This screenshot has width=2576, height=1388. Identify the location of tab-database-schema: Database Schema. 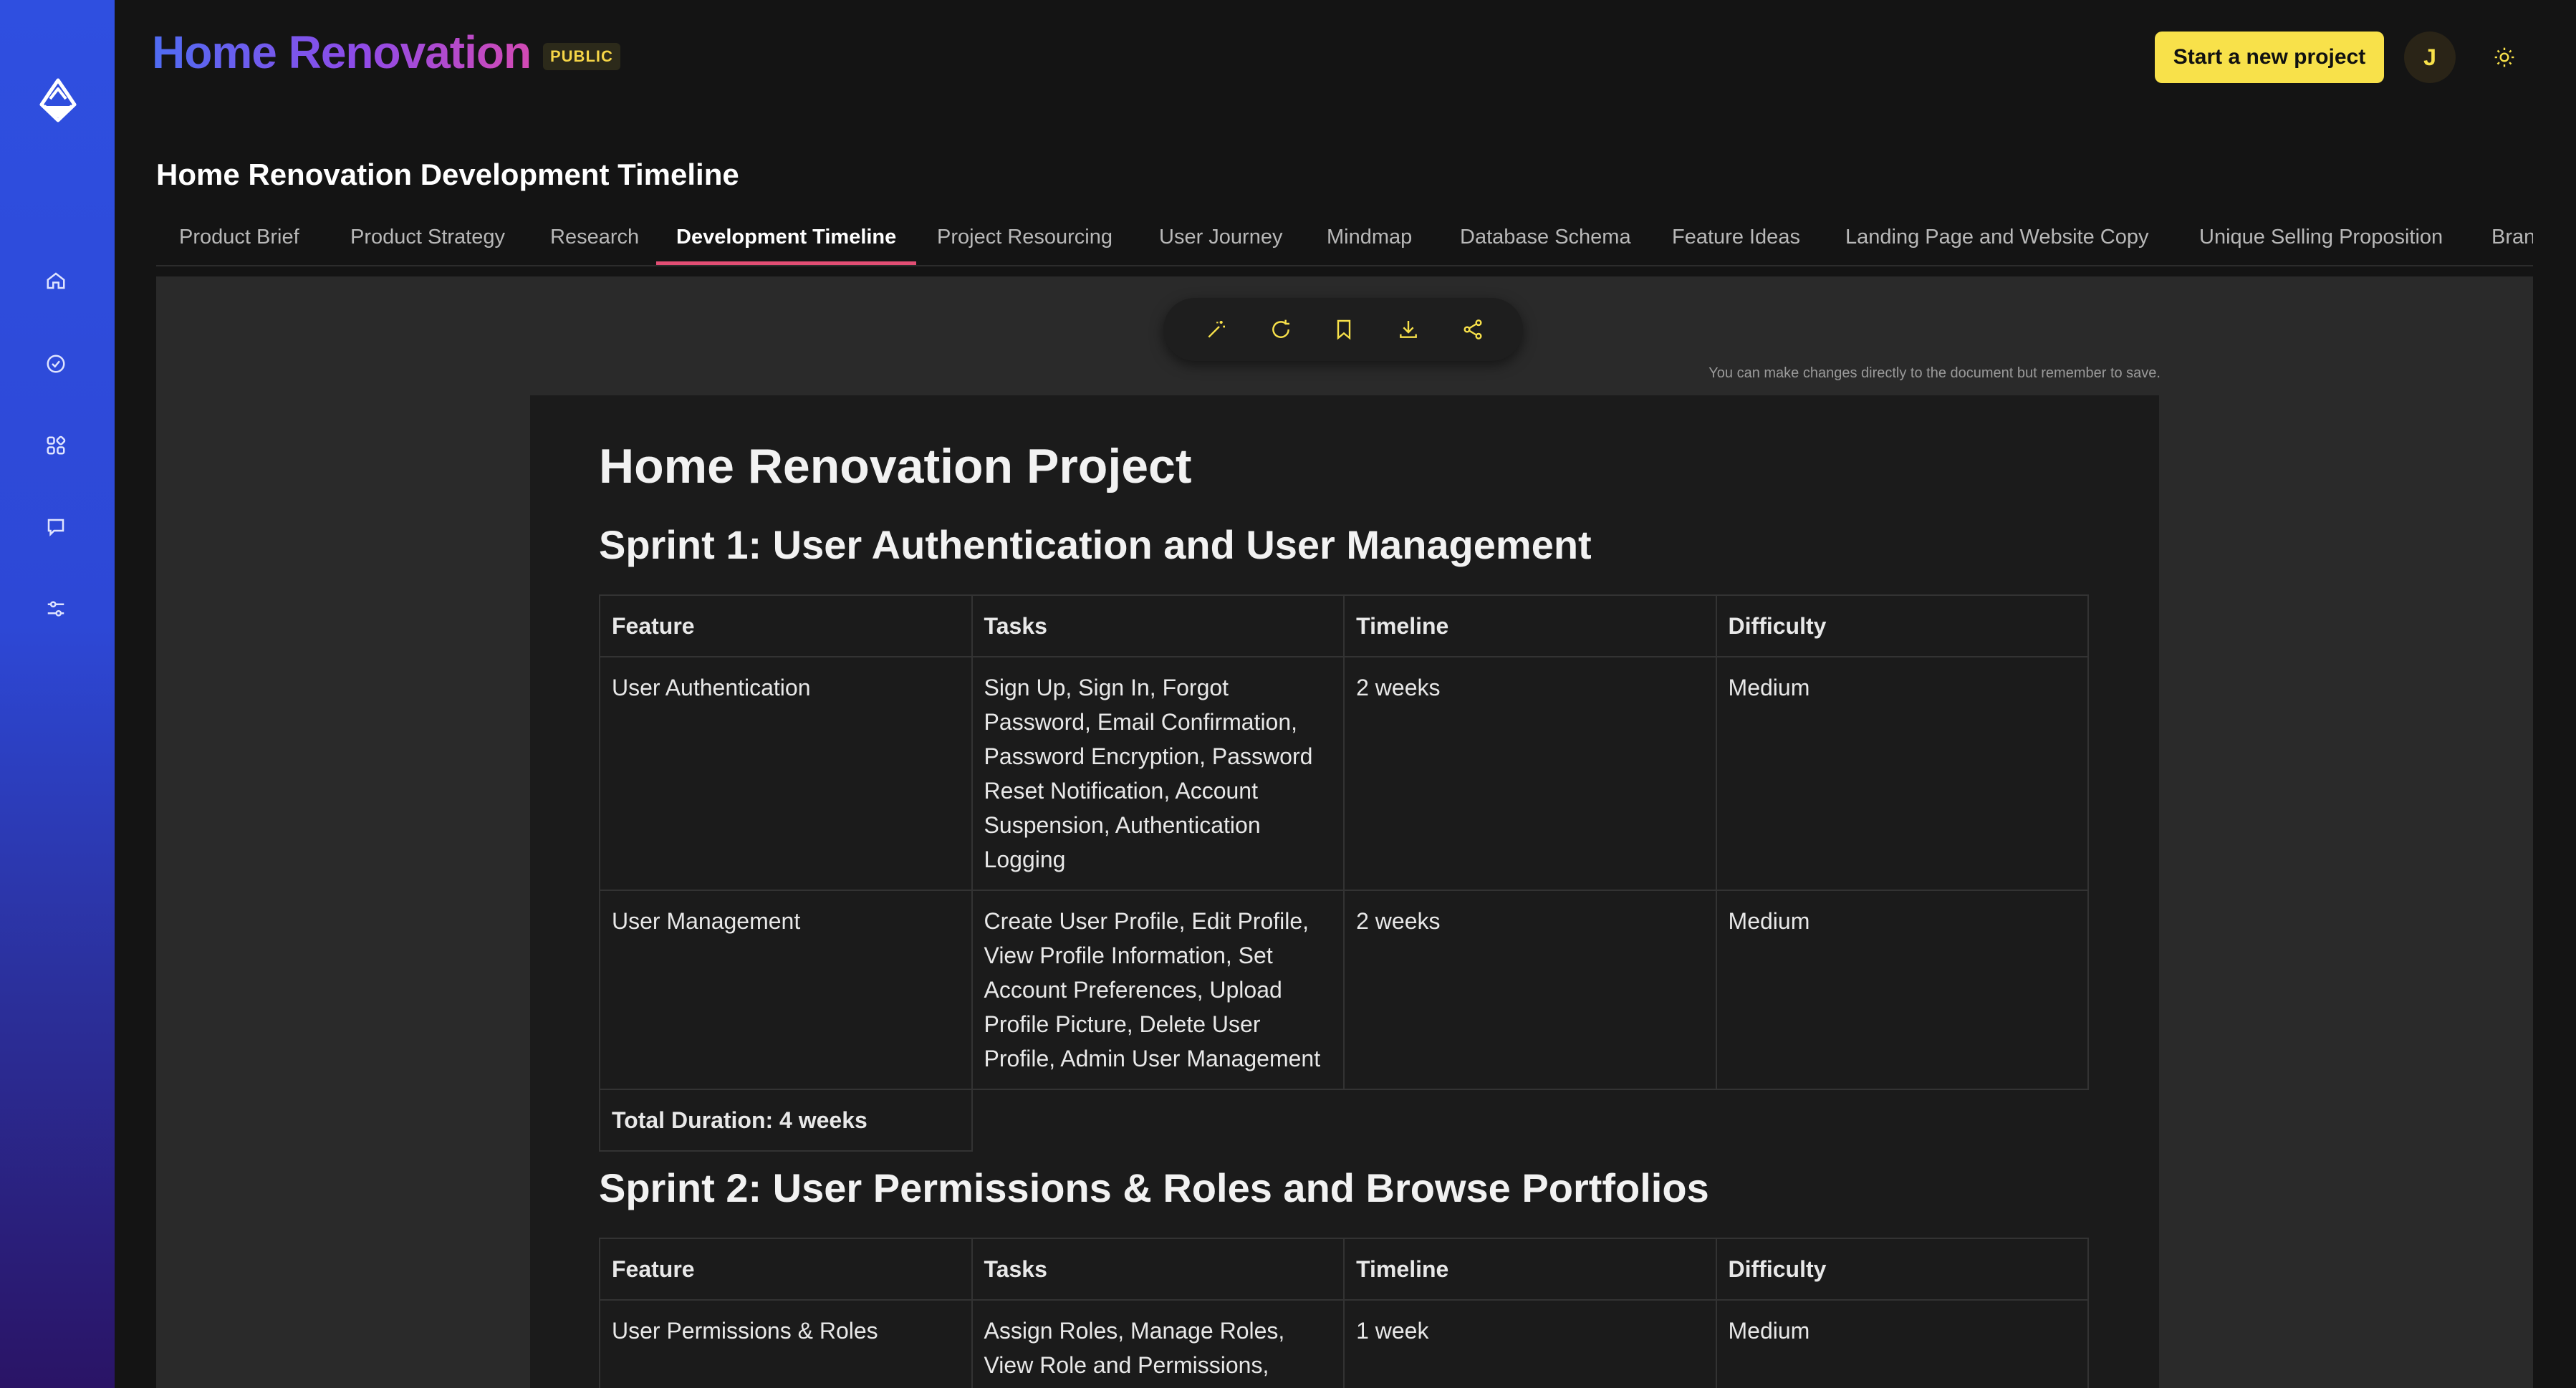
(1545, 240).